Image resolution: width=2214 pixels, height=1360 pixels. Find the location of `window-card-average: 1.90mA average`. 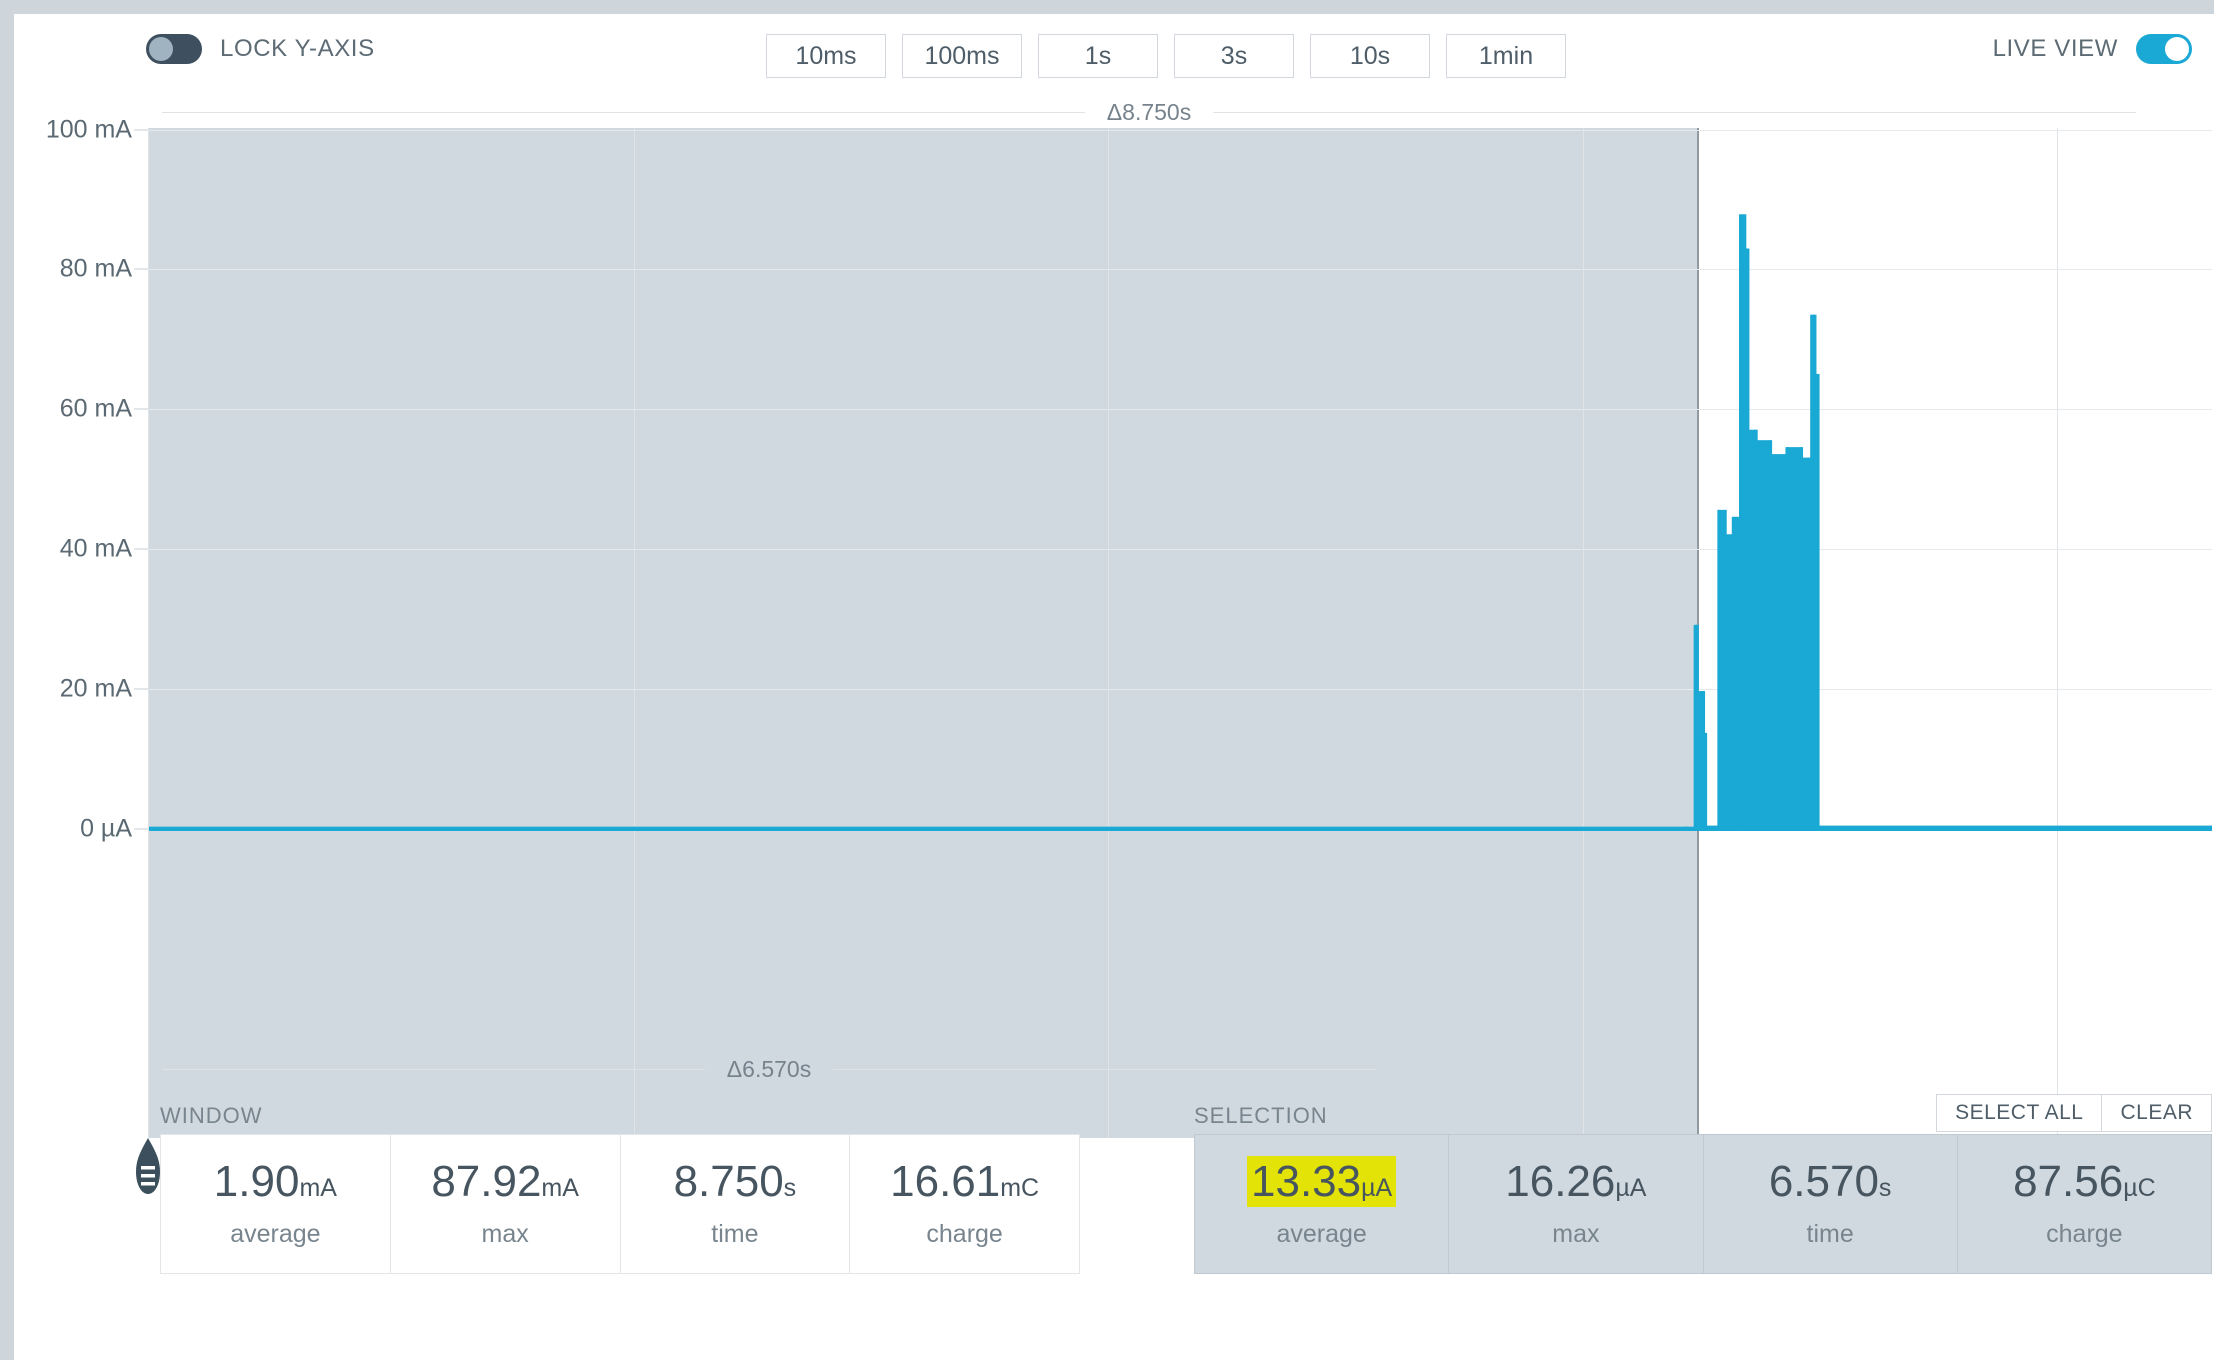

window-card-average: 1.90mA average is located at coordinates (275, 1204).